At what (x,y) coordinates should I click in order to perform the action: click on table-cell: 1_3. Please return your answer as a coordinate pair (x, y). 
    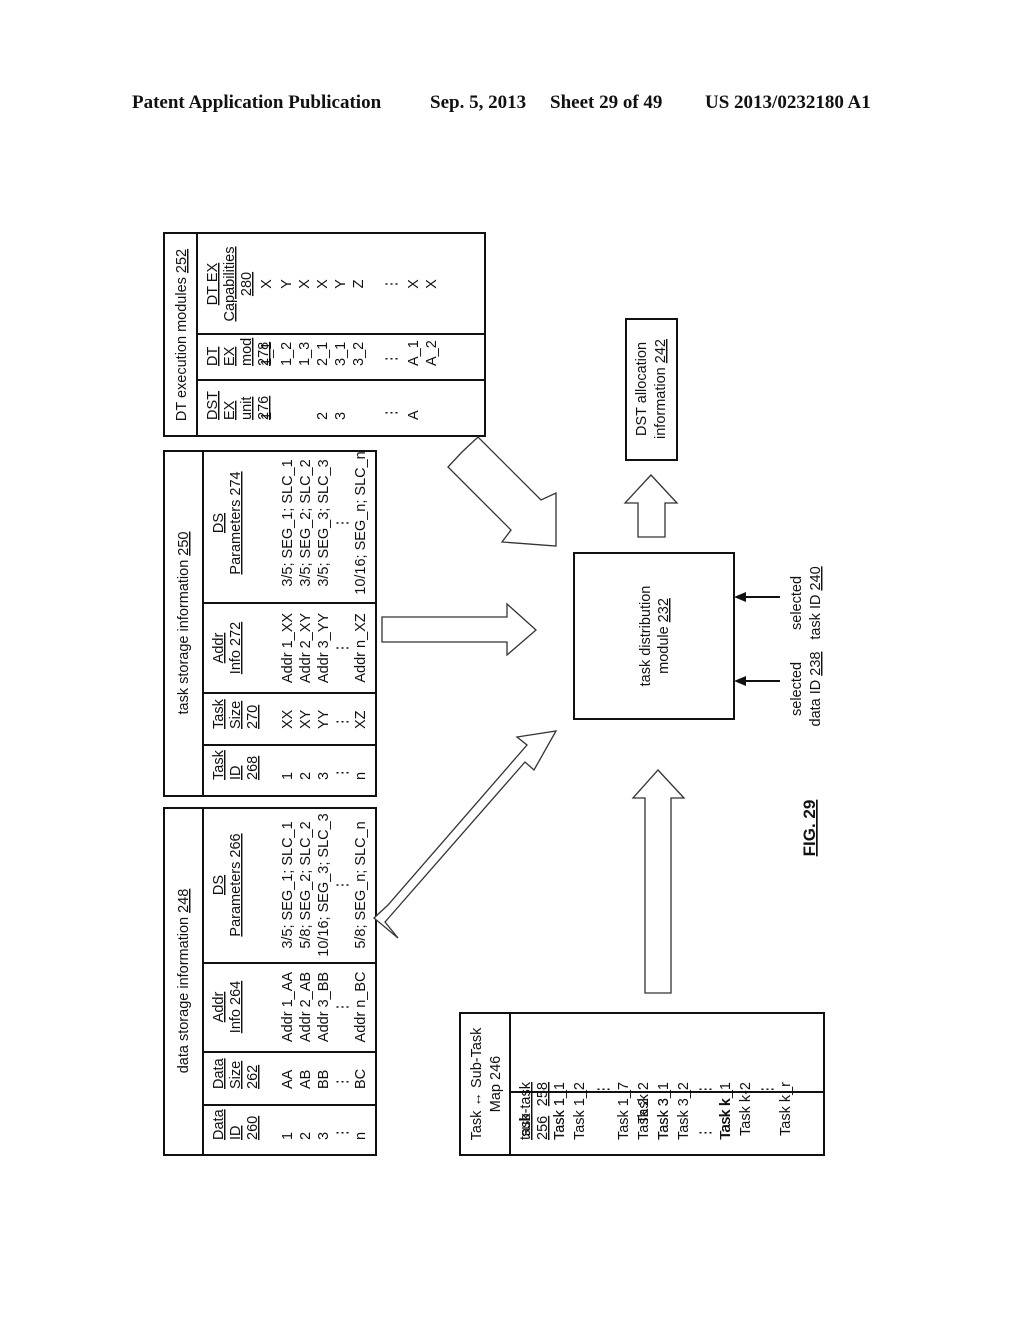
    Looking at the image, I should click on (305, 354).